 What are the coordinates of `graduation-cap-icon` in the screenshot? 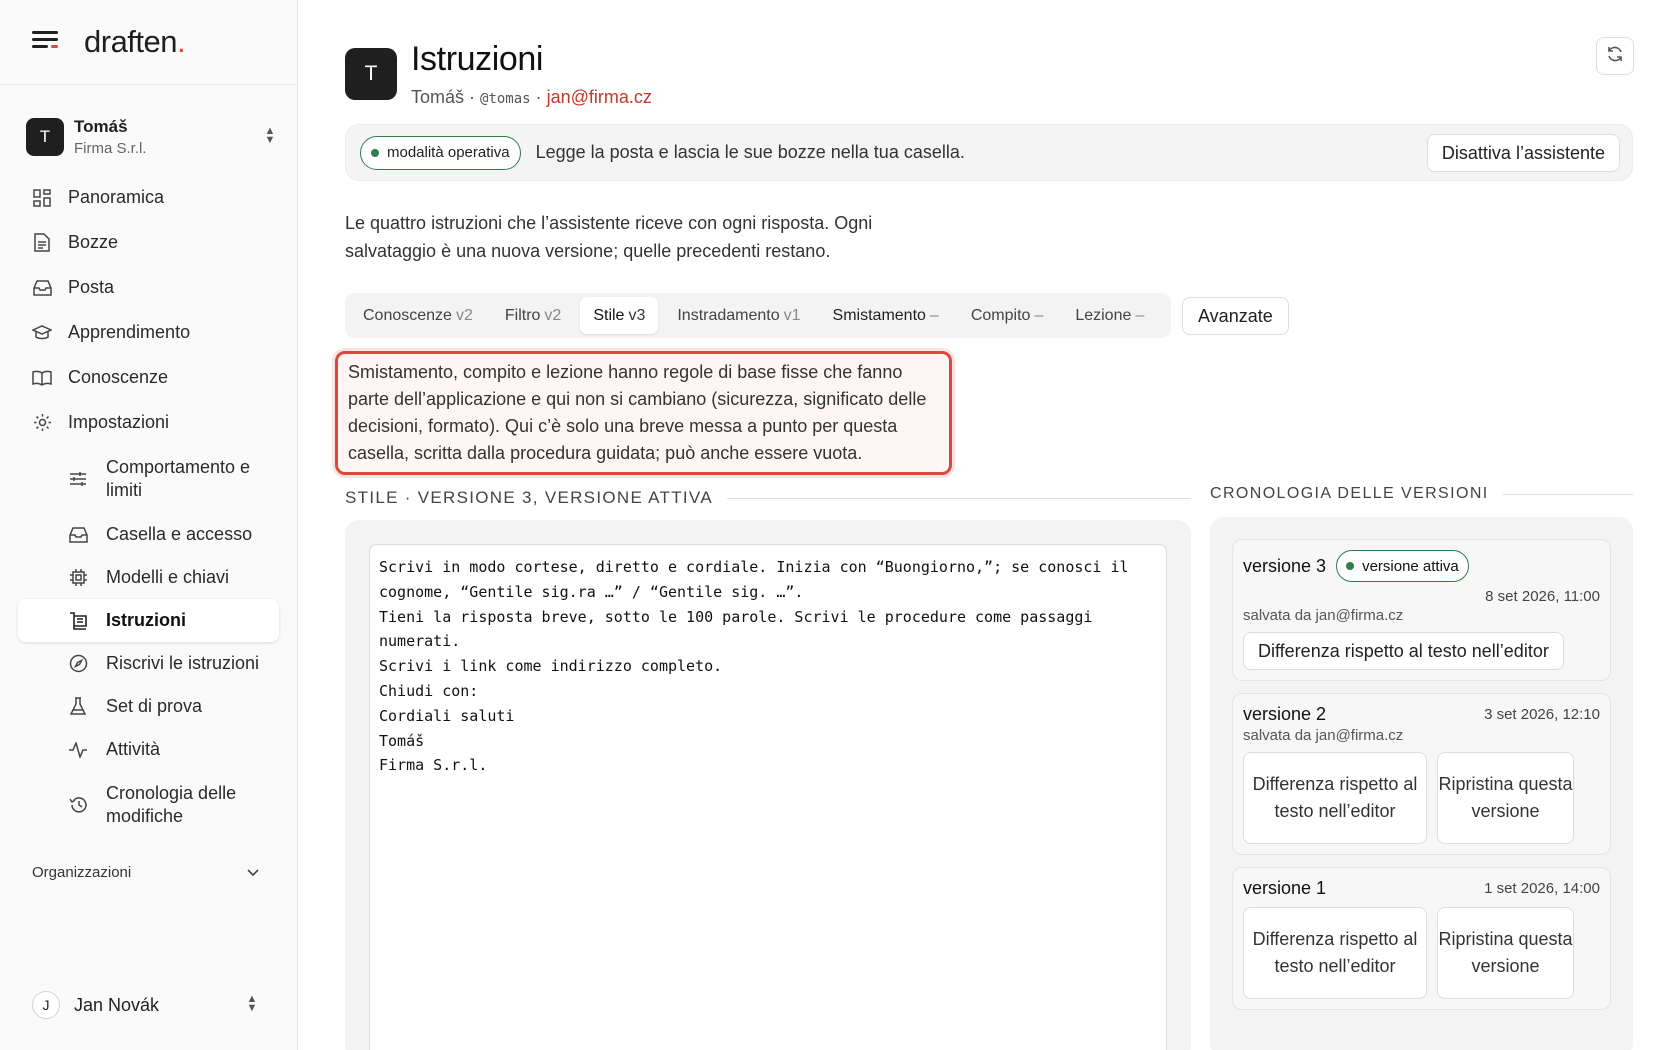 It's located at (42, 333).